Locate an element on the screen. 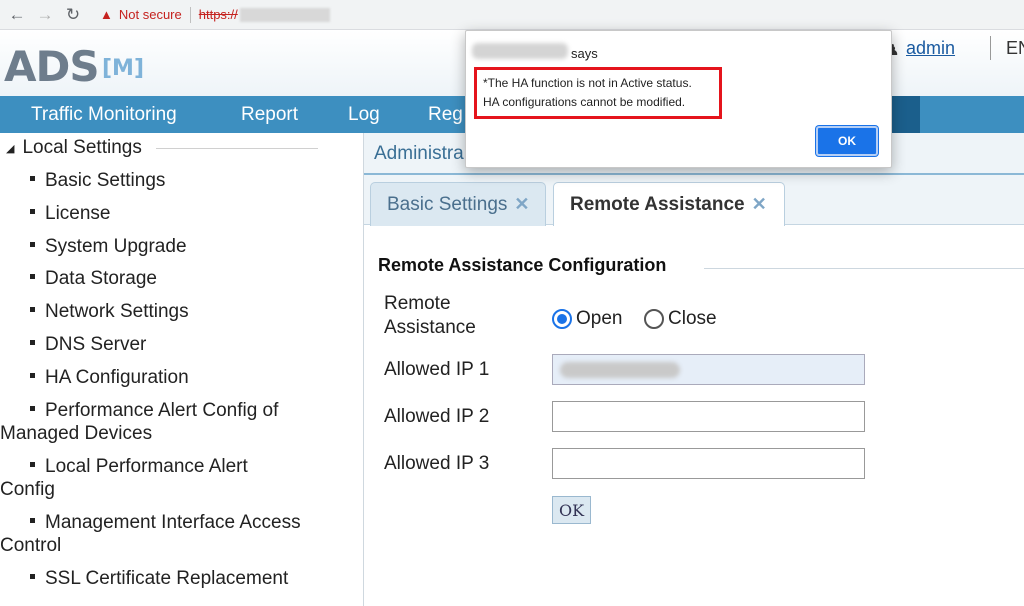  sidebar-item-basic-settings: Basic Settings is located at coordinates (97, 180).